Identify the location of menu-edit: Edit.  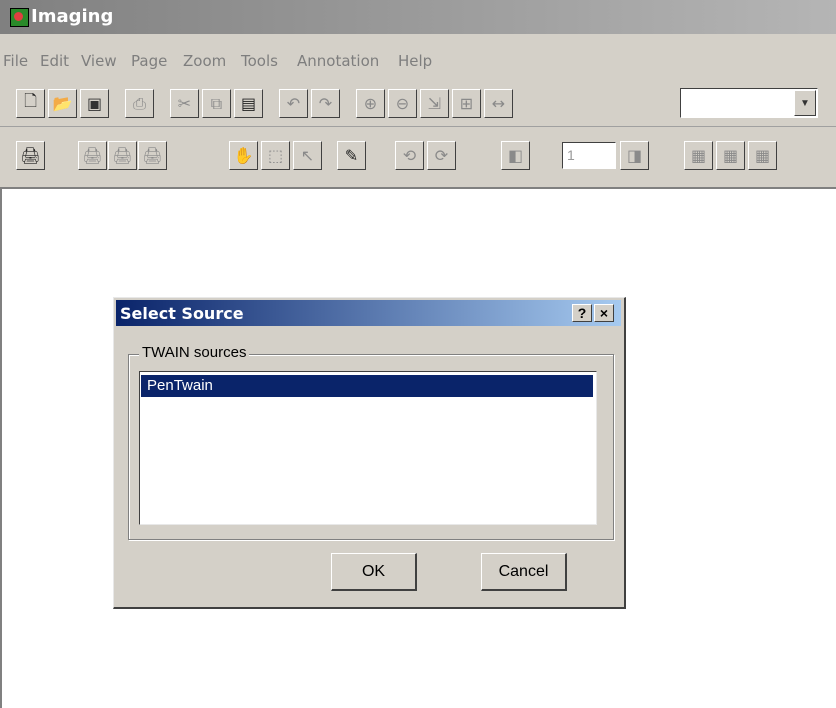
(54, 61).